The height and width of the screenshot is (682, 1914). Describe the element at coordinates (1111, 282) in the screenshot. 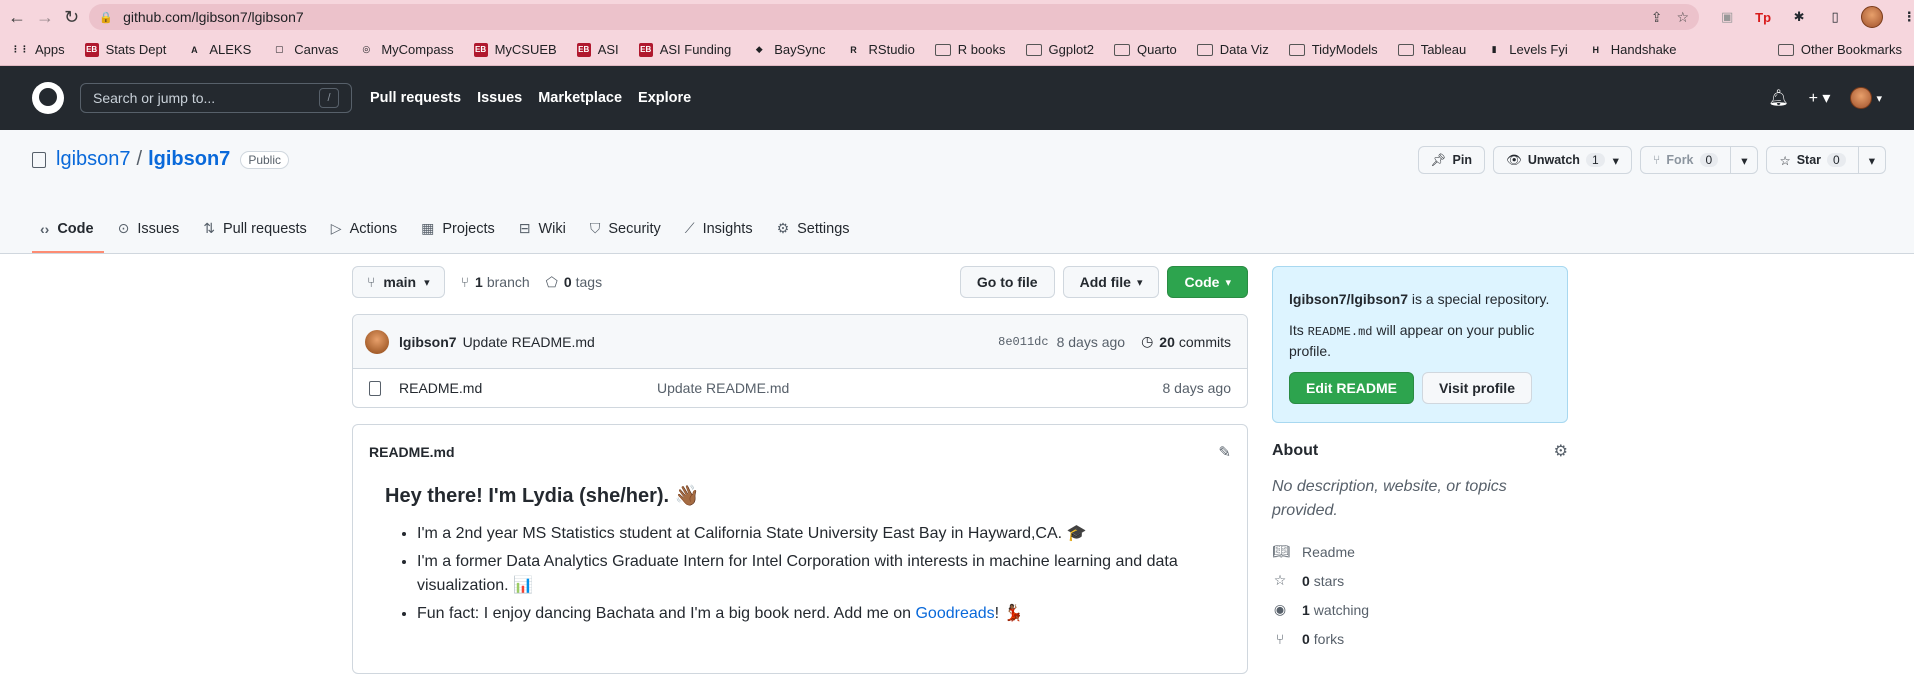

I see `add-file-button: Add file ▾` at that location.